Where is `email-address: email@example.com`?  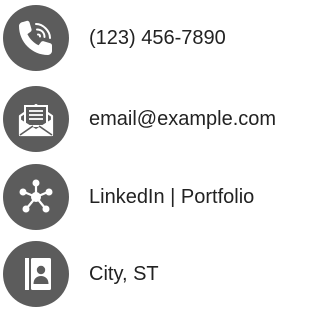 email-address: email@example.com is located at coordinates (182, 119).